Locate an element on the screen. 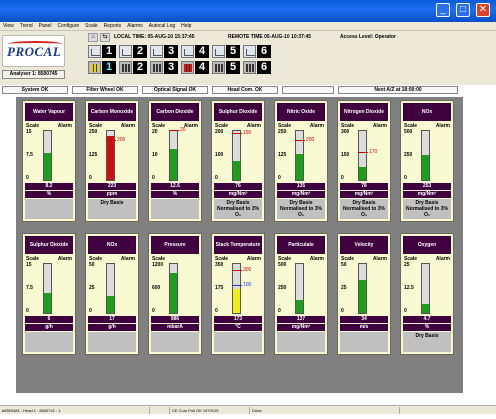 This screenshot has height=419, width=496. analyser-button-line-5: 5 is located at coordinates (227, 51).